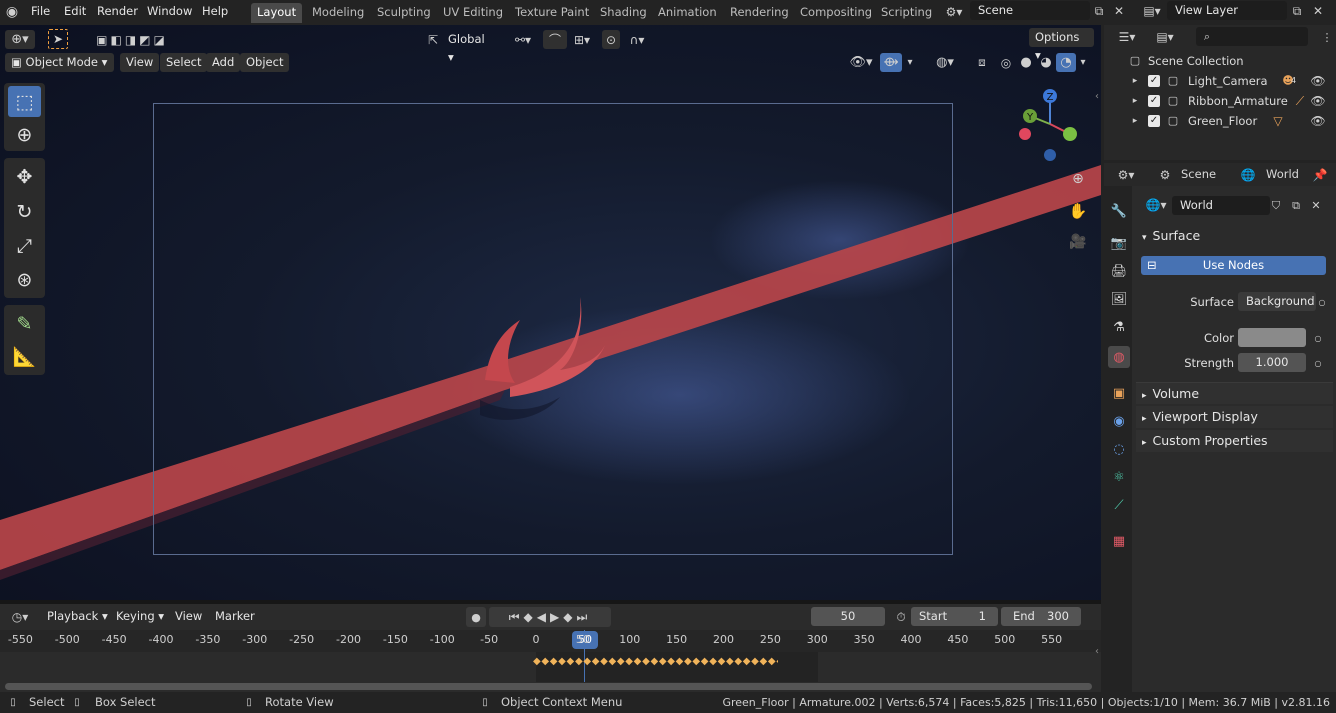 Image resolution: width=1336 pixels, height=713 pixels. What do you see at coordinates (550, 617) in the screenshot?
I see `playback-controls: ⏮◆◀▶◆⏭` at bounding box center [550, 617].